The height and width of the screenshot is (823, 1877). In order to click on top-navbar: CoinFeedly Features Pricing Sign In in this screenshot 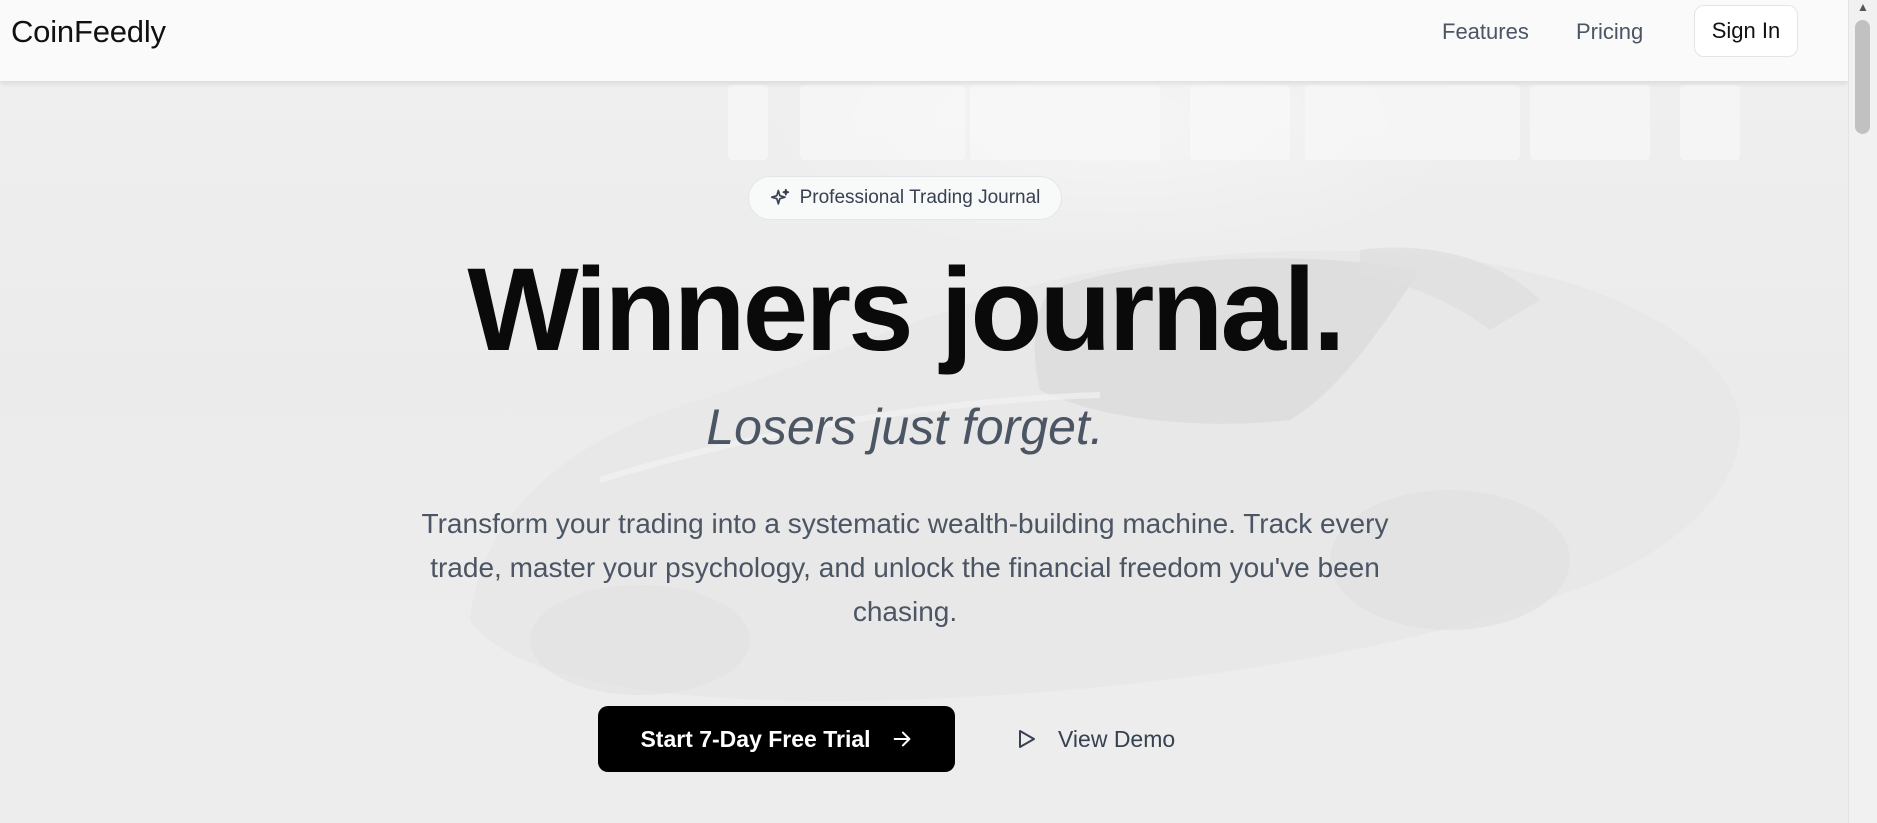, I will do `click(924, 40)`.